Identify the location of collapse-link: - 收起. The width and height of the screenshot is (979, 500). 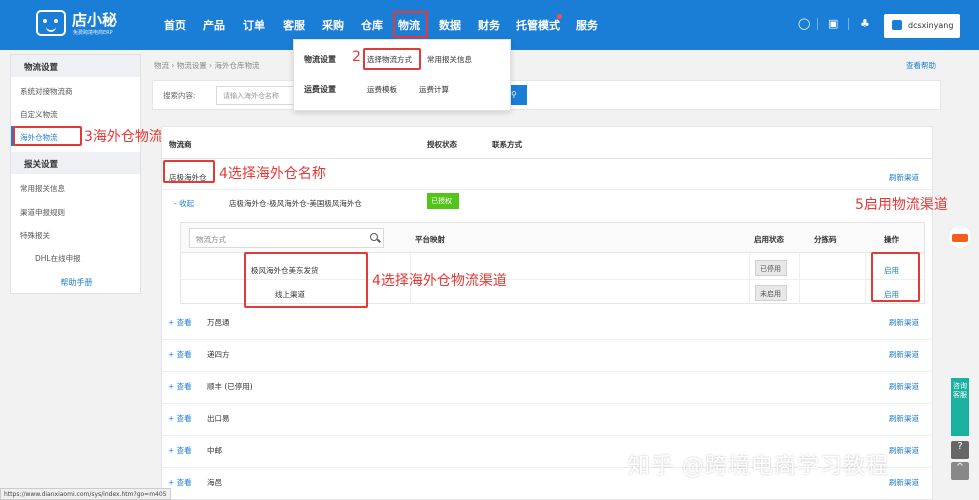
(184, 203).